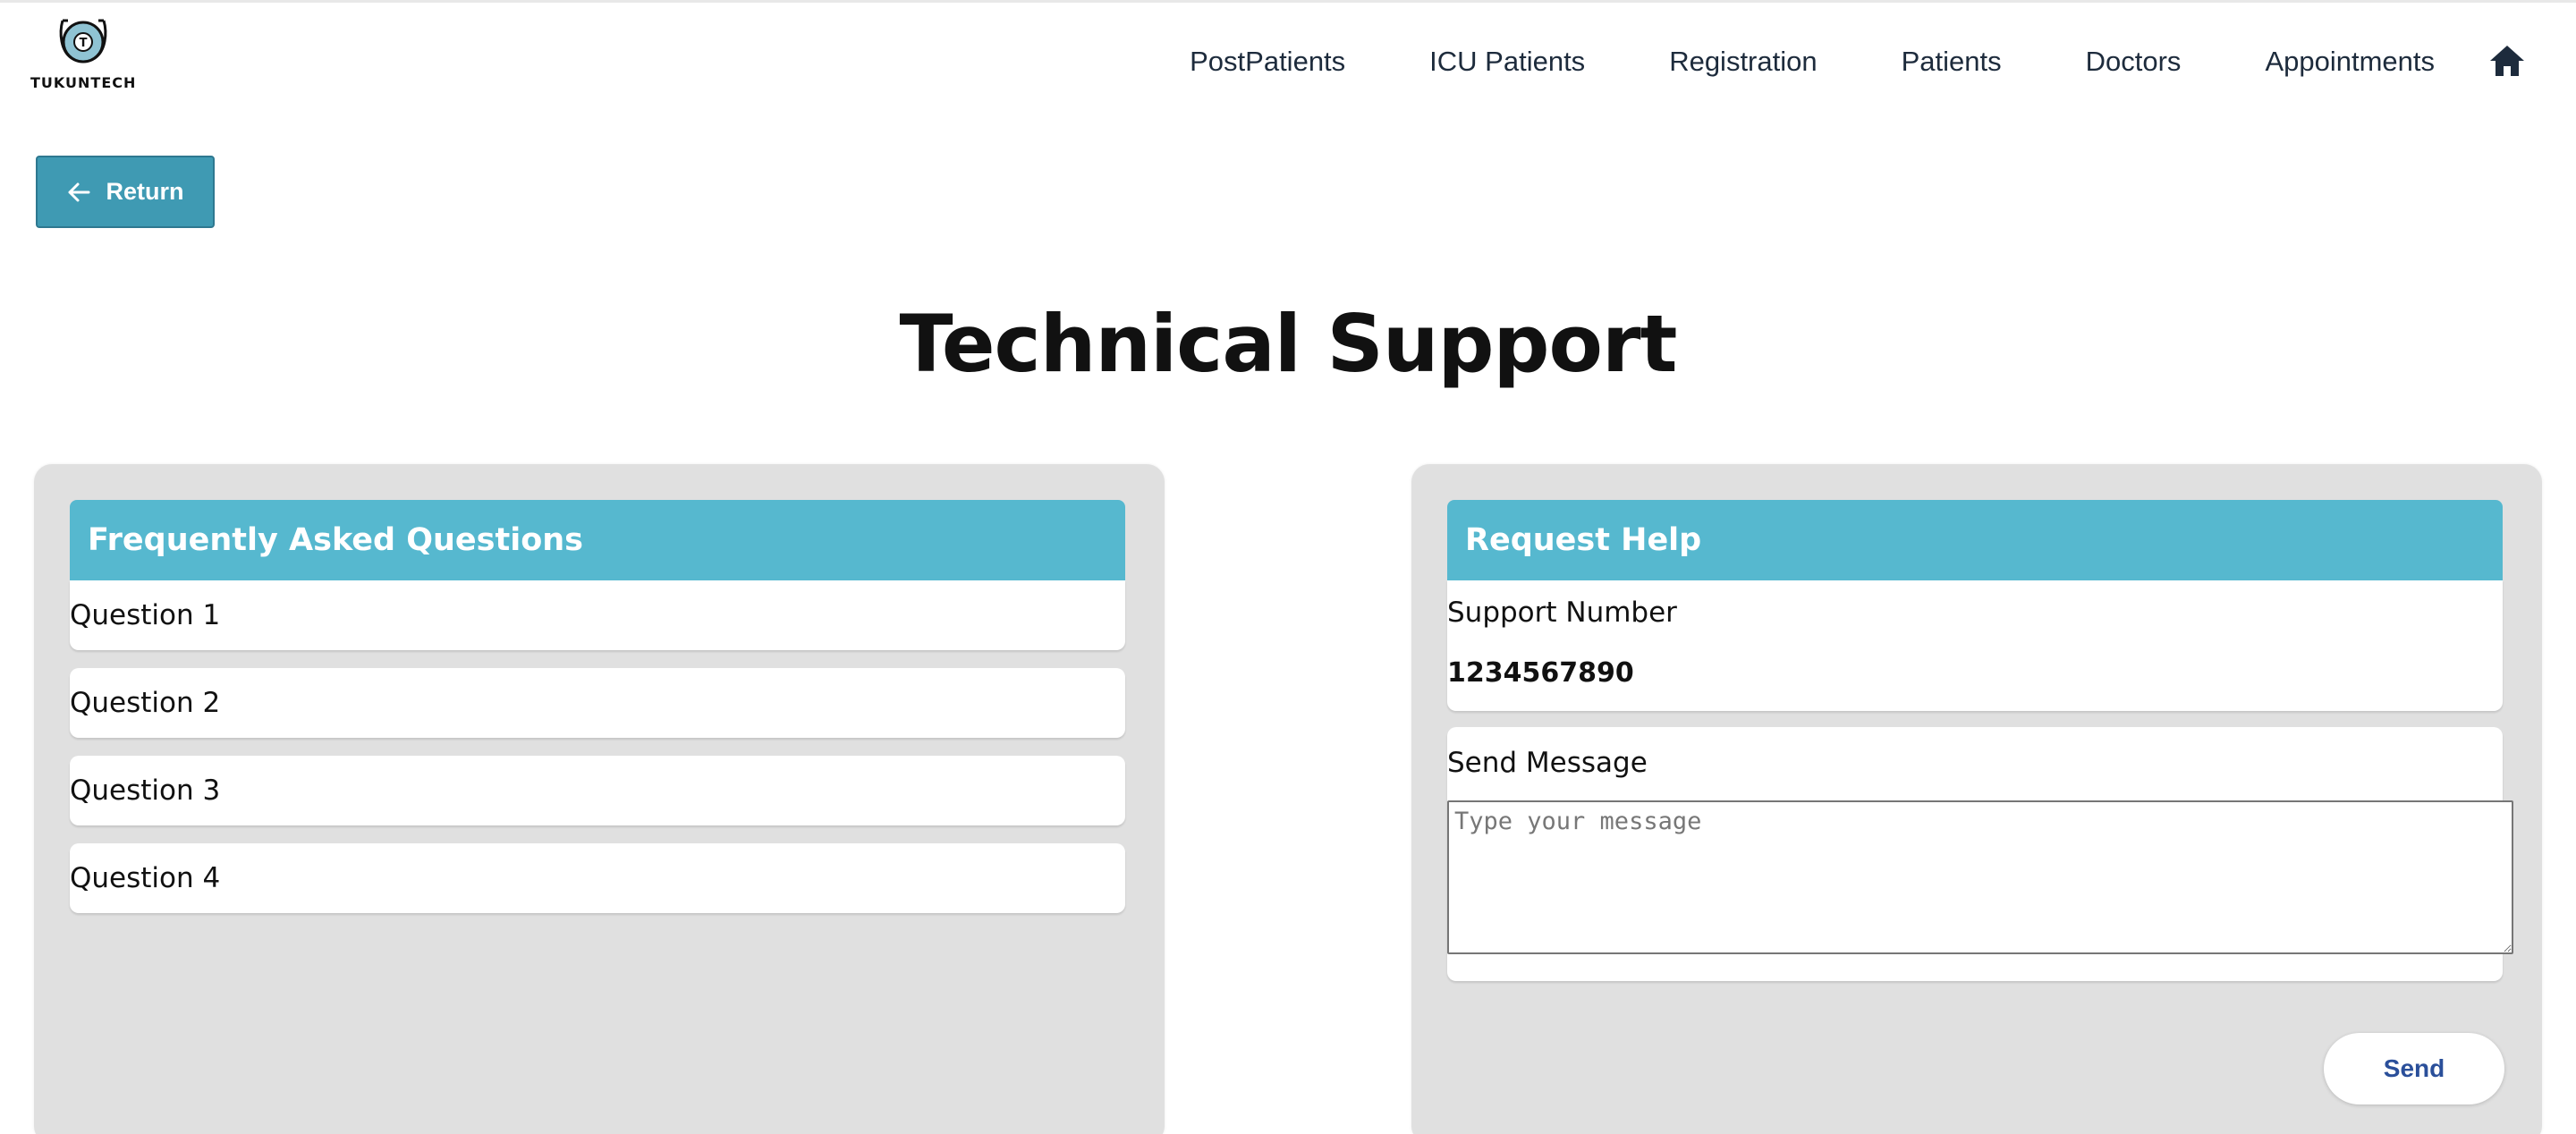  Describe the element at coordinates (2507, 61) in the screenshot. I see `home-icon` at that location.